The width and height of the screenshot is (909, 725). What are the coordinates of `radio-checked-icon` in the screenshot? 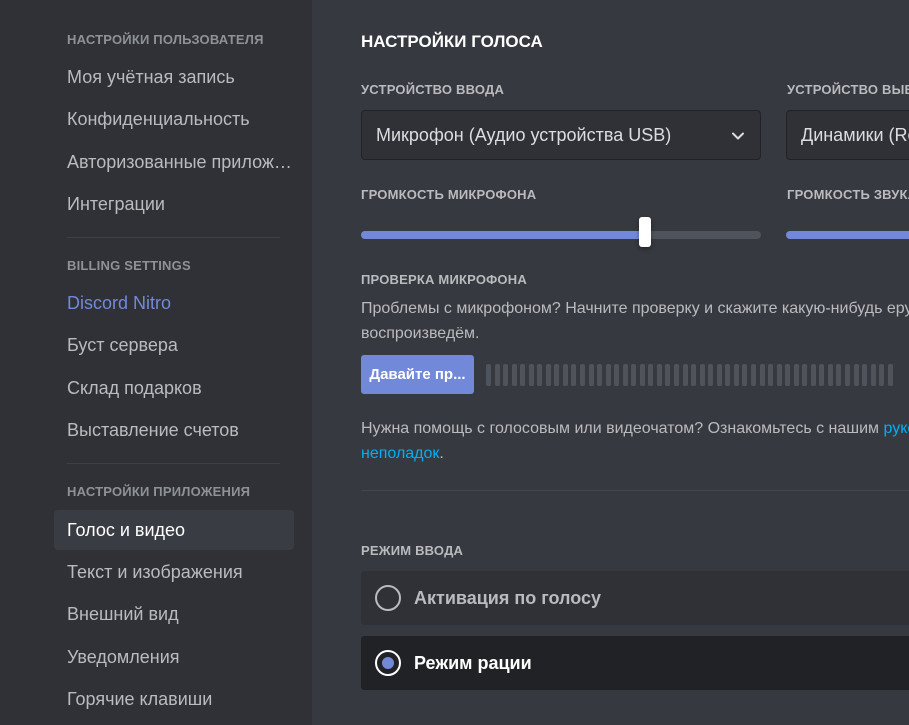 It's located at (388, 663).